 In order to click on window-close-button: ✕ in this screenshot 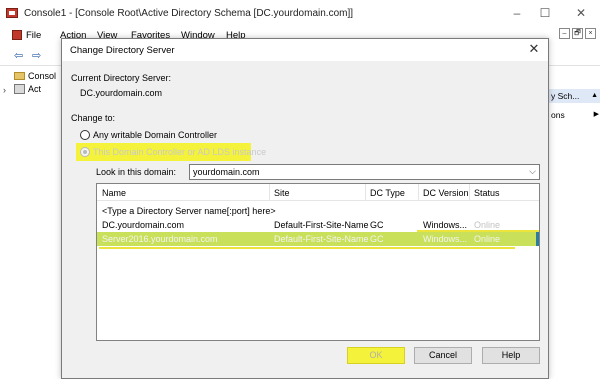, I will do `click(581, 13)`.